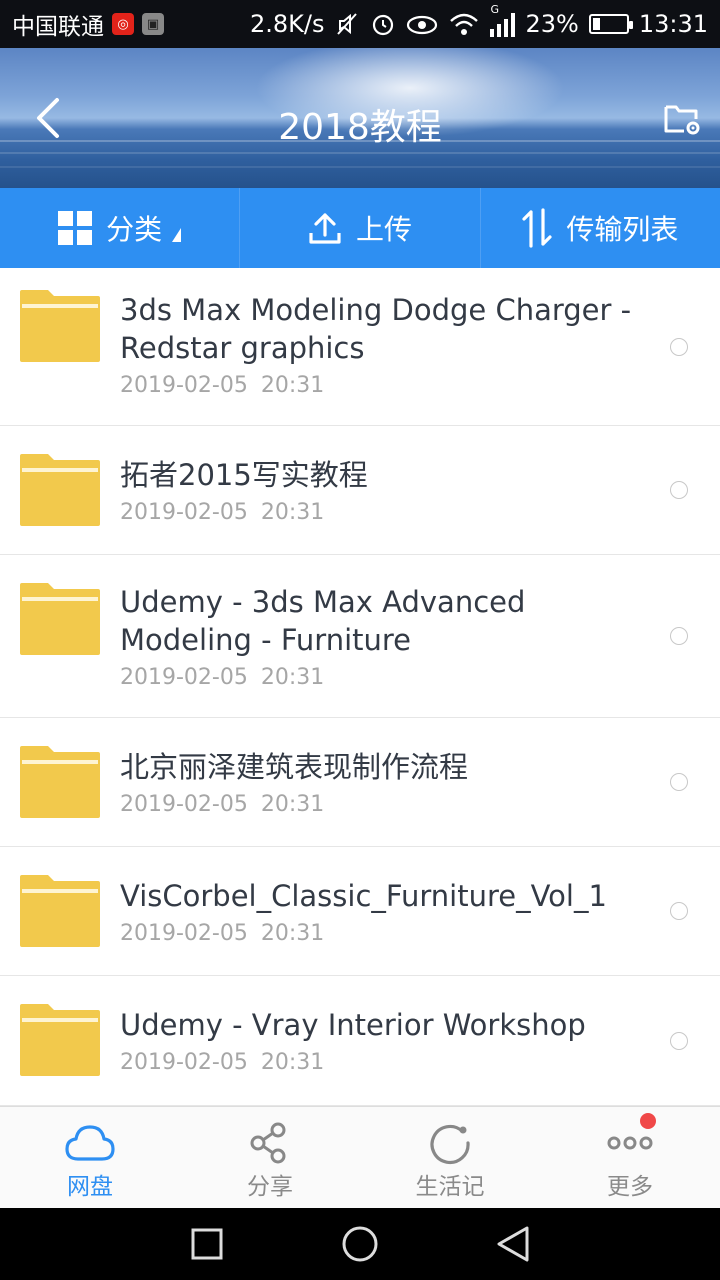  I want to click on upload-button: 上传, so click(360, 228).